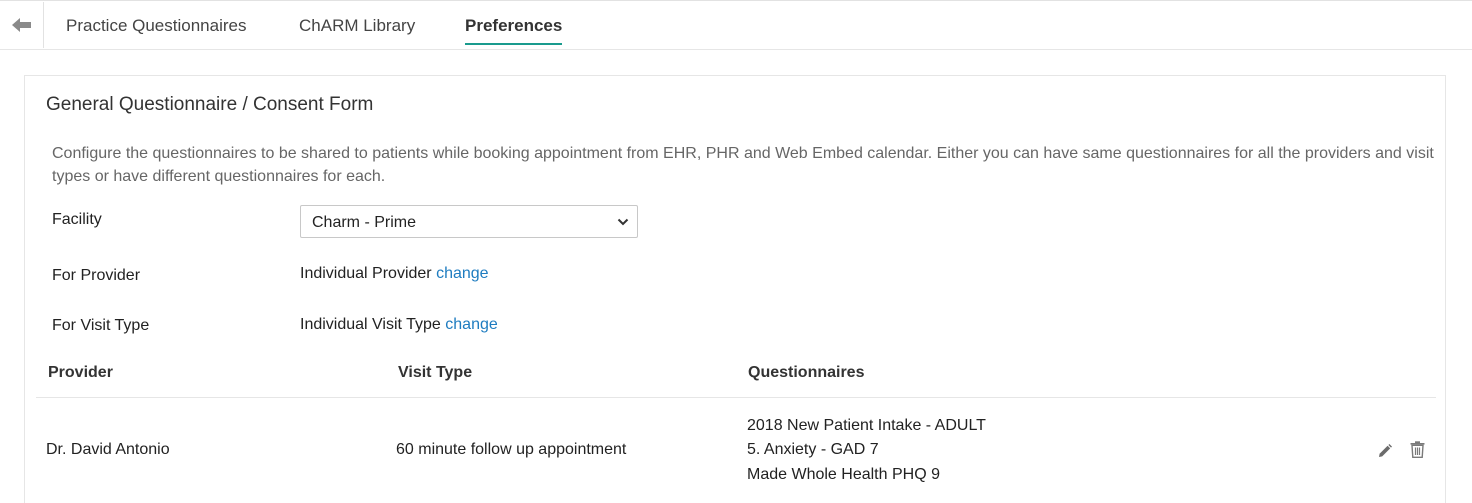 The image size is (1472, 503). I want to click on tab-label: Preferences, so click(514, 25).